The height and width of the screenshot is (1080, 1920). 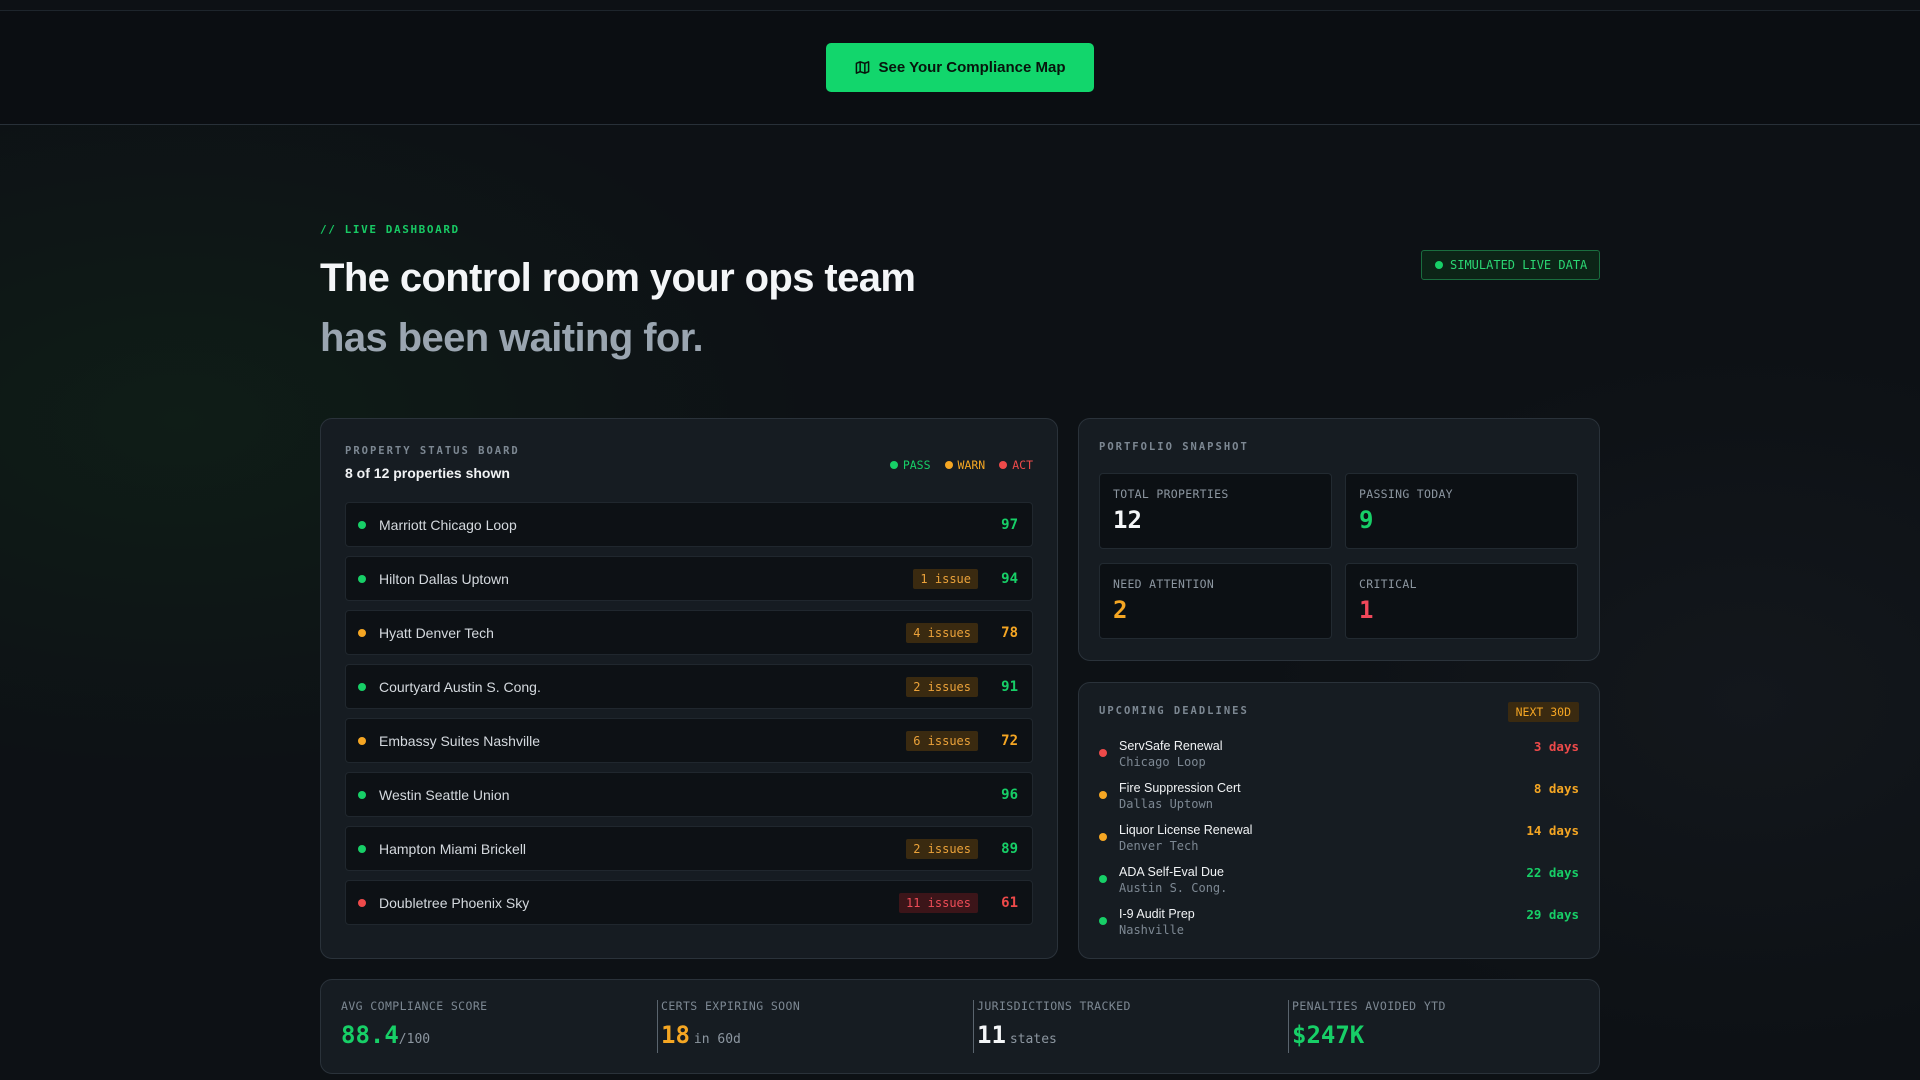 What do you see at coordinates (1556, 788) in the screenshot?
I see `deadline-days: 8 days` at bounding box center [1556, 788].